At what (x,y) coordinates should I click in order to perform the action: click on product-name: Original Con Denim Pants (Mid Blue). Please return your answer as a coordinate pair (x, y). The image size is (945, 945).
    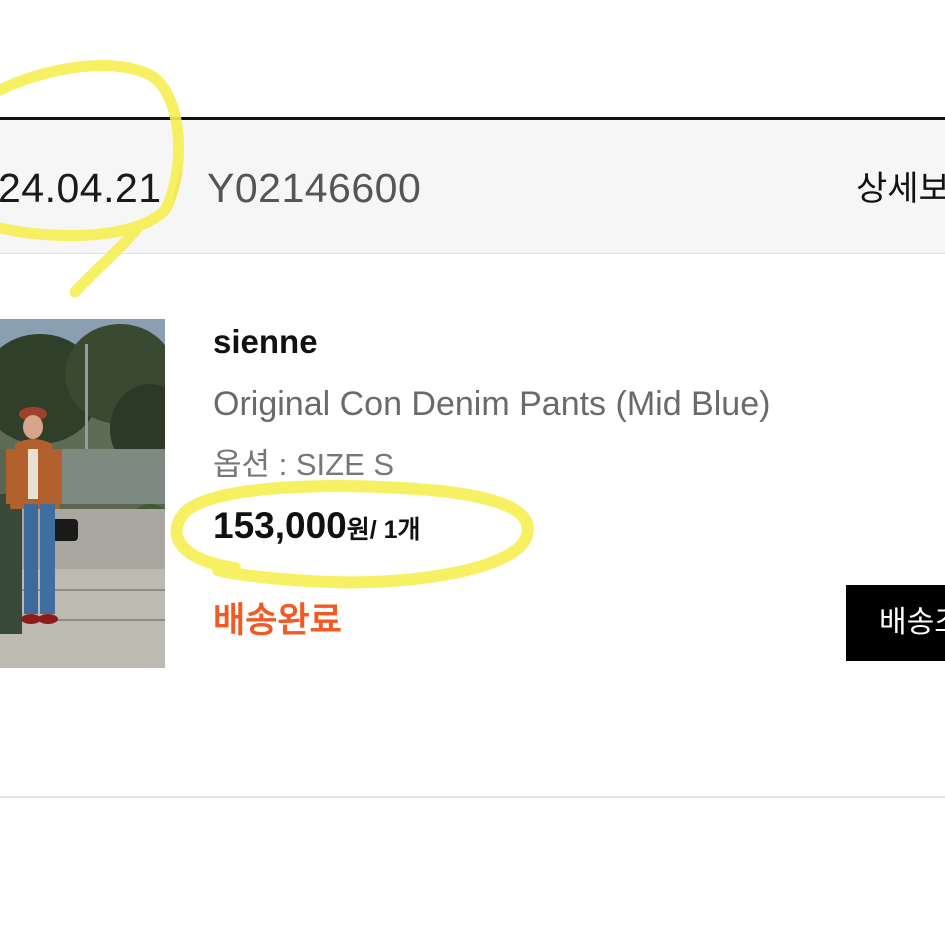
    Looking at the image, I should click on (491, 404).